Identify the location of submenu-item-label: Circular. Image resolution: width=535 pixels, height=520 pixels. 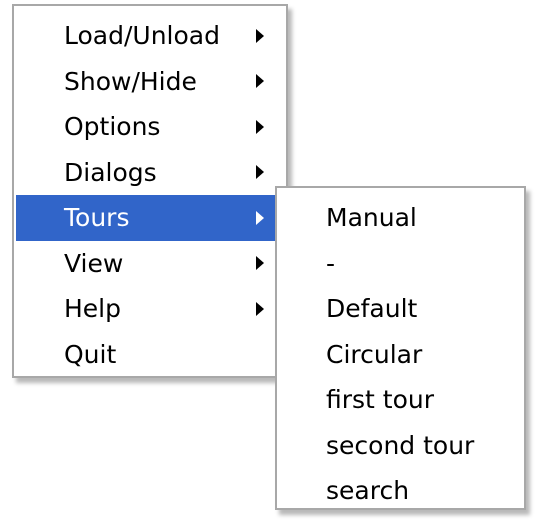
(374, 354).